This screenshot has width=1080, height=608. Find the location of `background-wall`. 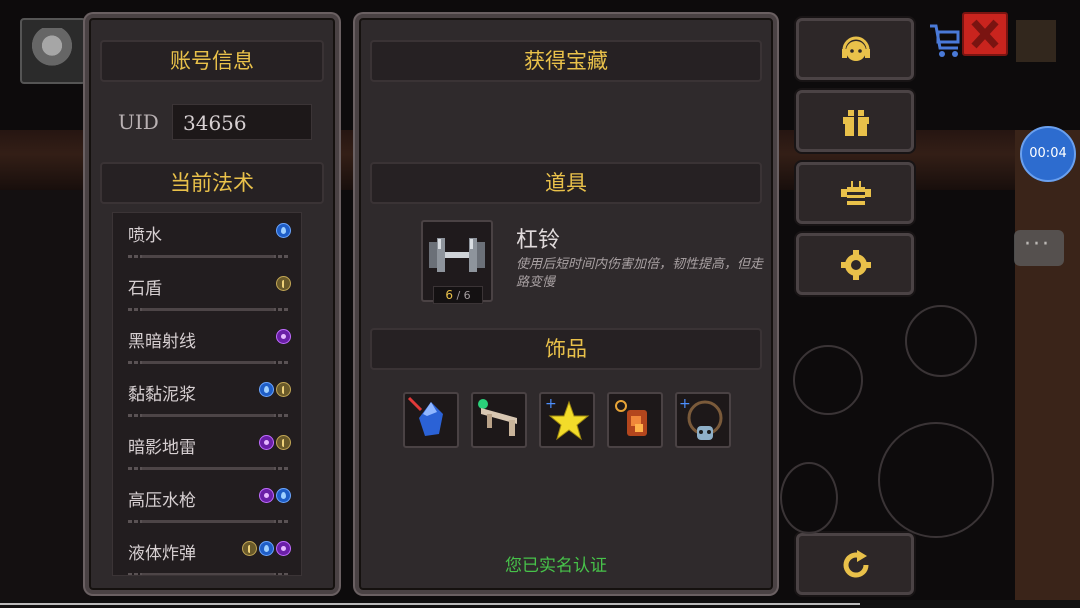

background-wall is located at coordinates (1047, 369).